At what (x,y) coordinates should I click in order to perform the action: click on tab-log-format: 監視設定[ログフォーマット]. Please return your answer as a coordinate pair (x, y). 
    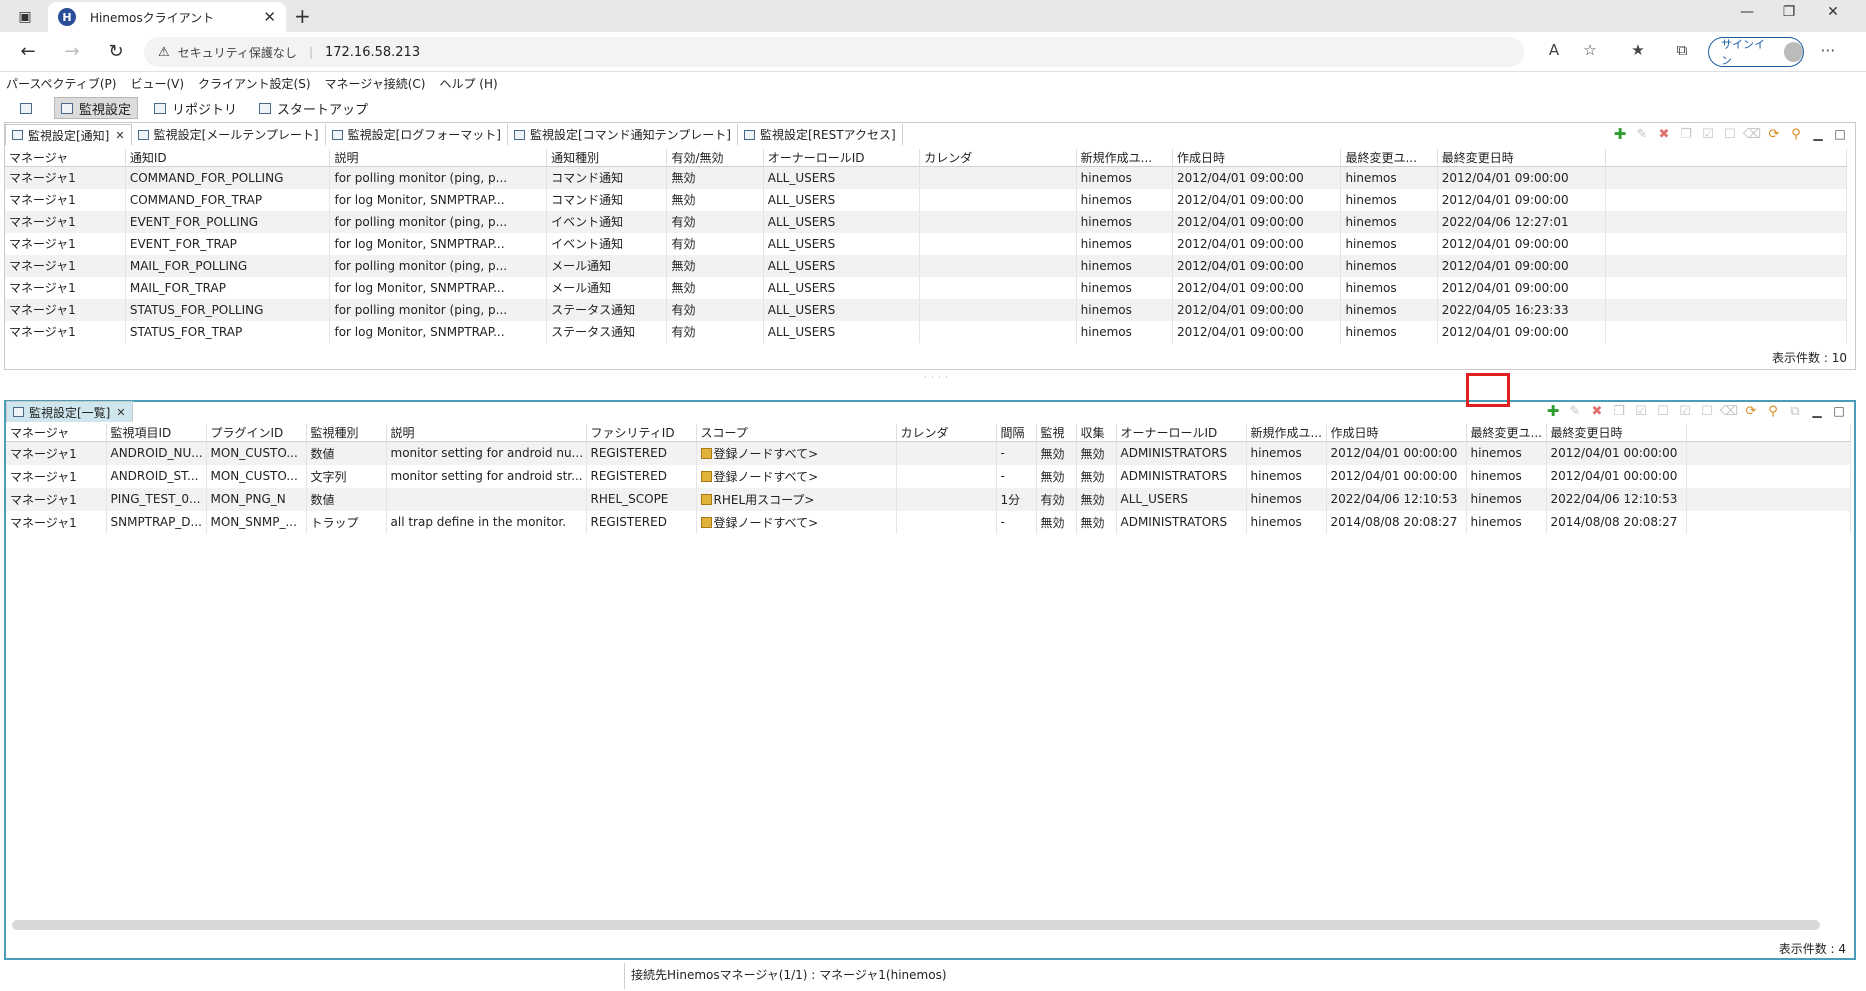
    Looking at the image, I should click on (417, 134).